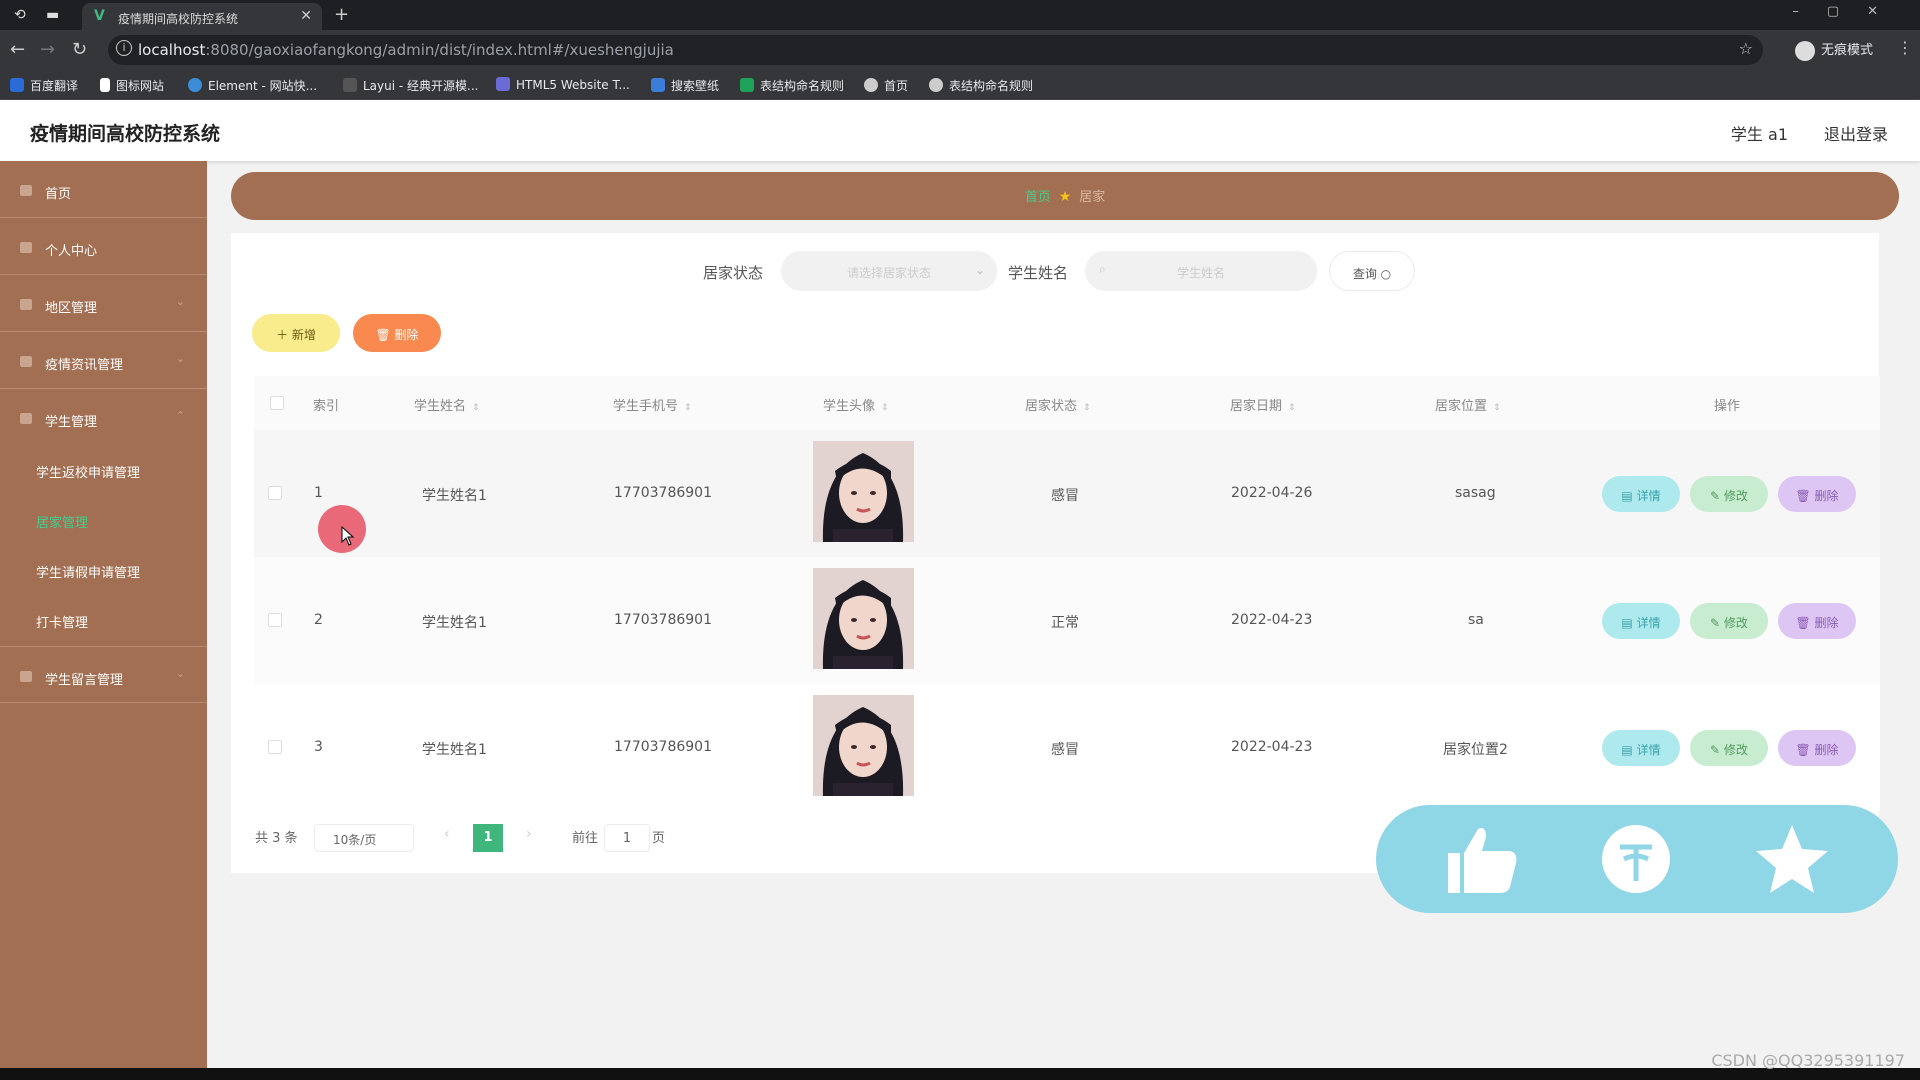 This screenshot has width=1920, height=1080. Describe the element at coordinates (1849, 11) in the screenshot. I see `window-controls: –▢✕` at that location.